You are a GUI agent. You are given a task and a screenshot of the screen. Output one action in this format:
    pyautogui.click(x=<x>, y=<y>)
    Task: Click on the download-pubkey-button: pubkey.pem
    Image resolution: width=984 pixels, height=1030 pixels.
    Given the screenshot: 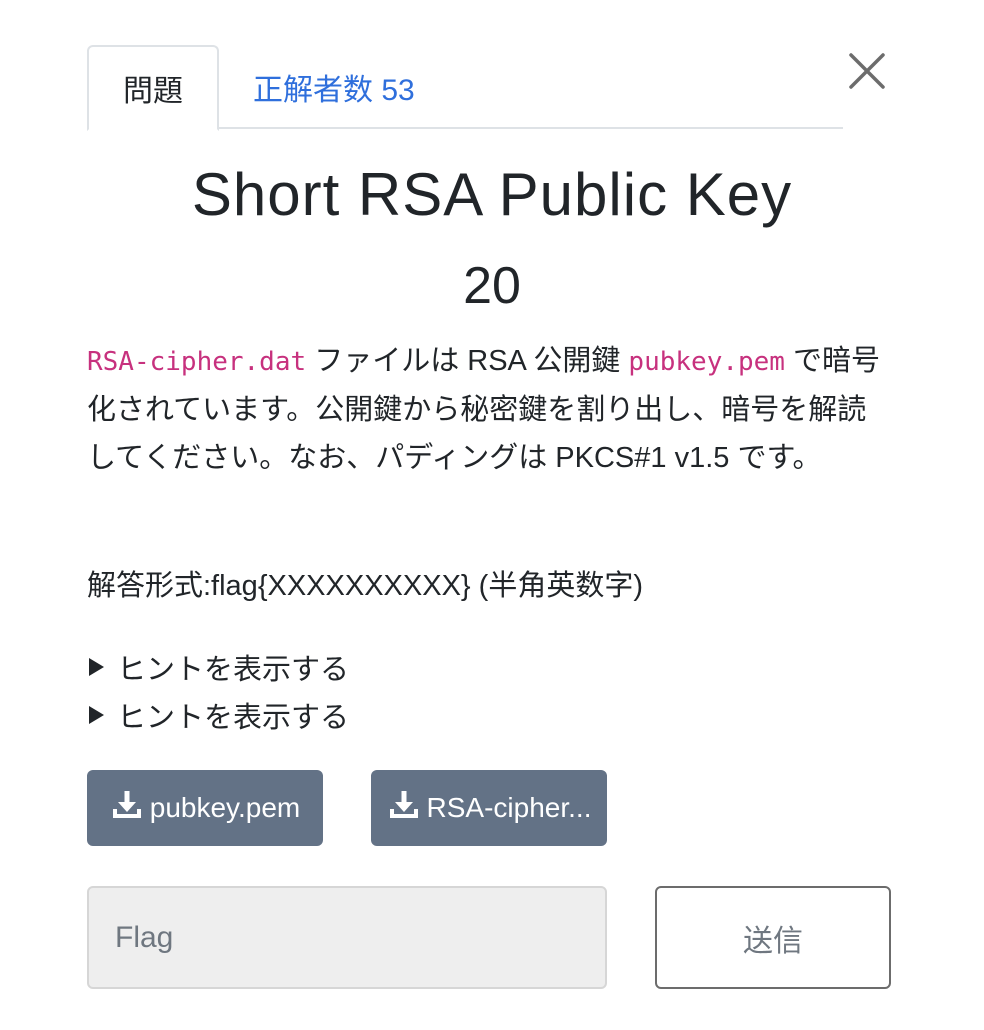 What is the action you would take?
    pyautogui.click(x=205, y=808)
    